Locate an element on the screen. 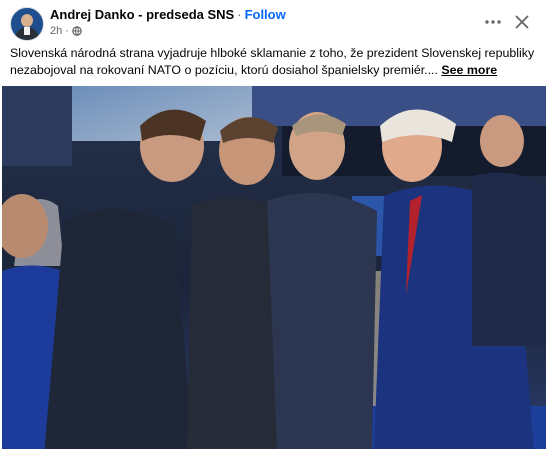  more-options-button is located at coordinates (493, 22).